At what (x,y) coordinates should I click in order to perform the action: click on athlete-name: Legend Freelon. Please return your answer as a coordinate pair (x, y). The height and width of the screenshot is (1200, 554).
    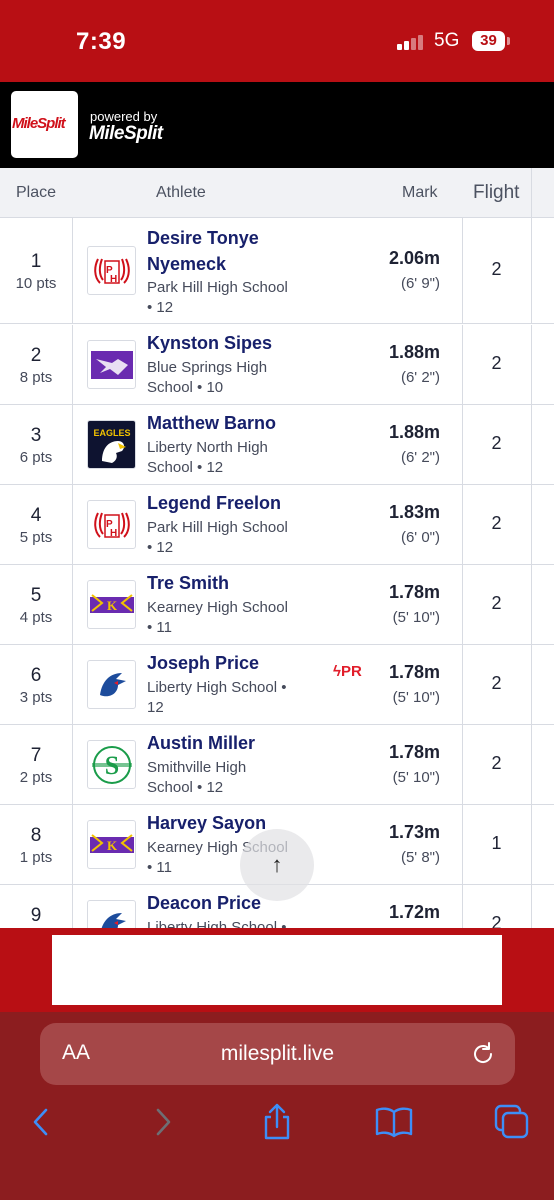
    Looking at the image, I should click on (272, 503).